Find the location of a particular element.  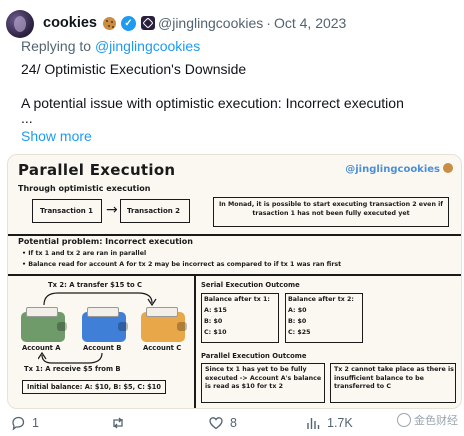

avatar is located at coordinates (20, 24).